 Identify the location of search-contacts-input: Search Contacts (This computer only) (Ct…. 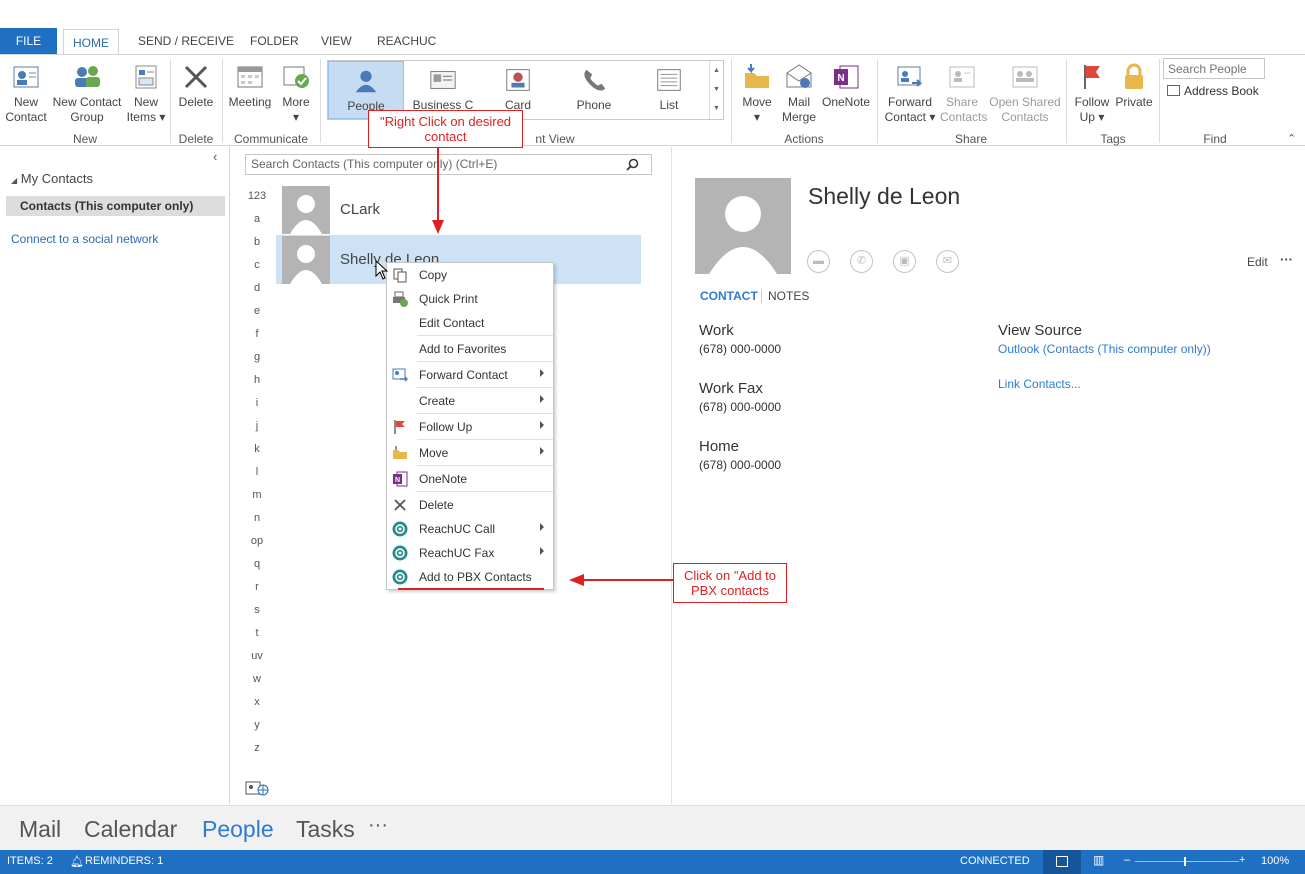
(448, 164).